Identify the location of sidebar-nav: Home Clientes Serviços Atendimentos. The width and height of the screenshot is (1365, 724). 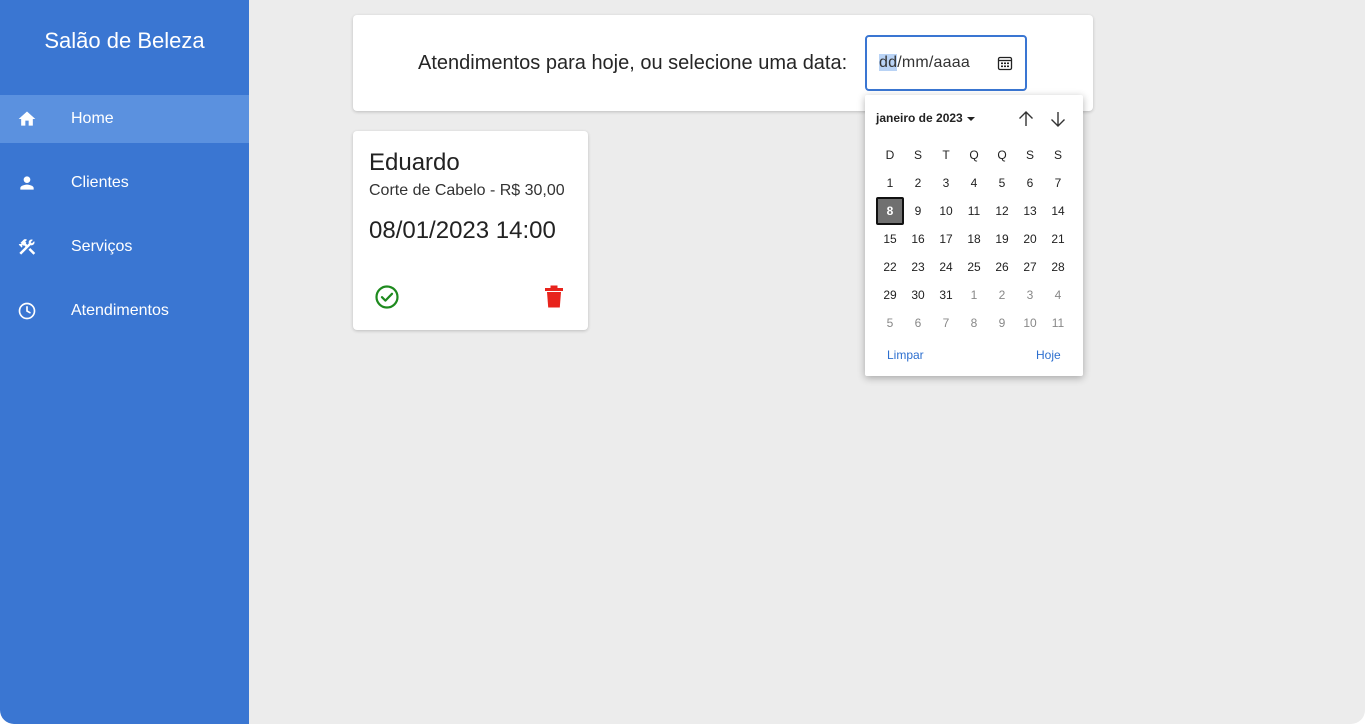
(124, 223).